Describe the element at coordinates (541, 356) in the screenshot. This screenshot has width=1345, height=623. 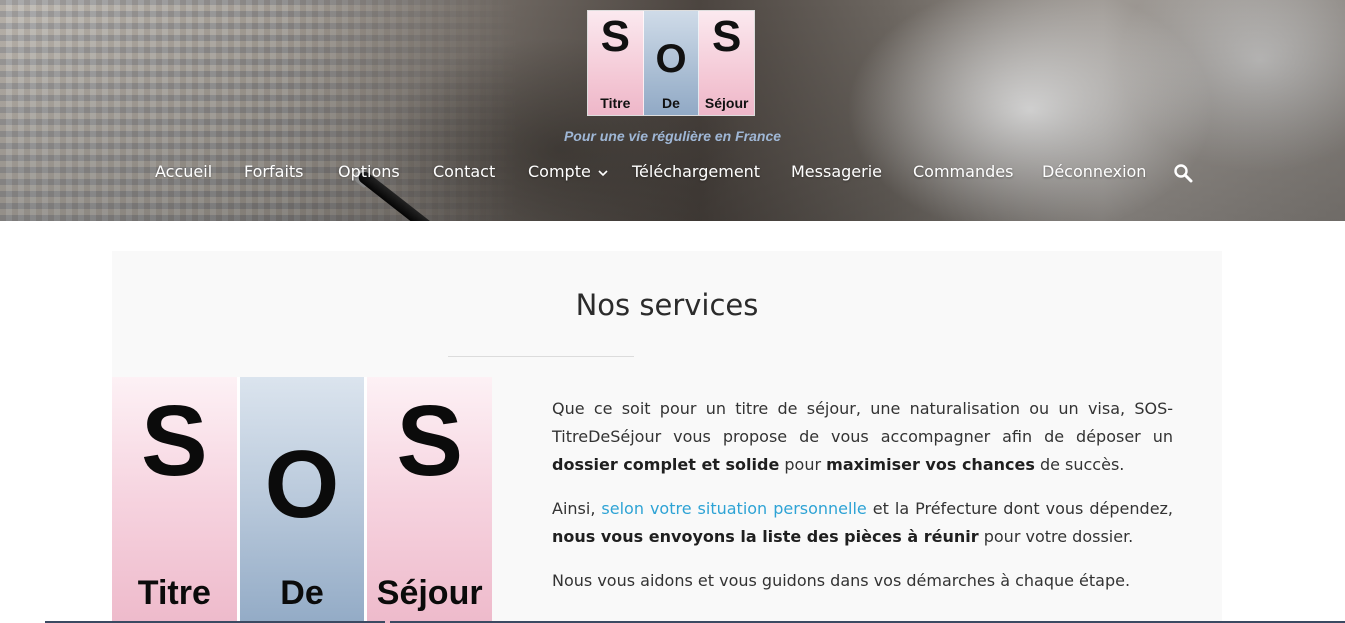
I see `title-divider` at that location.